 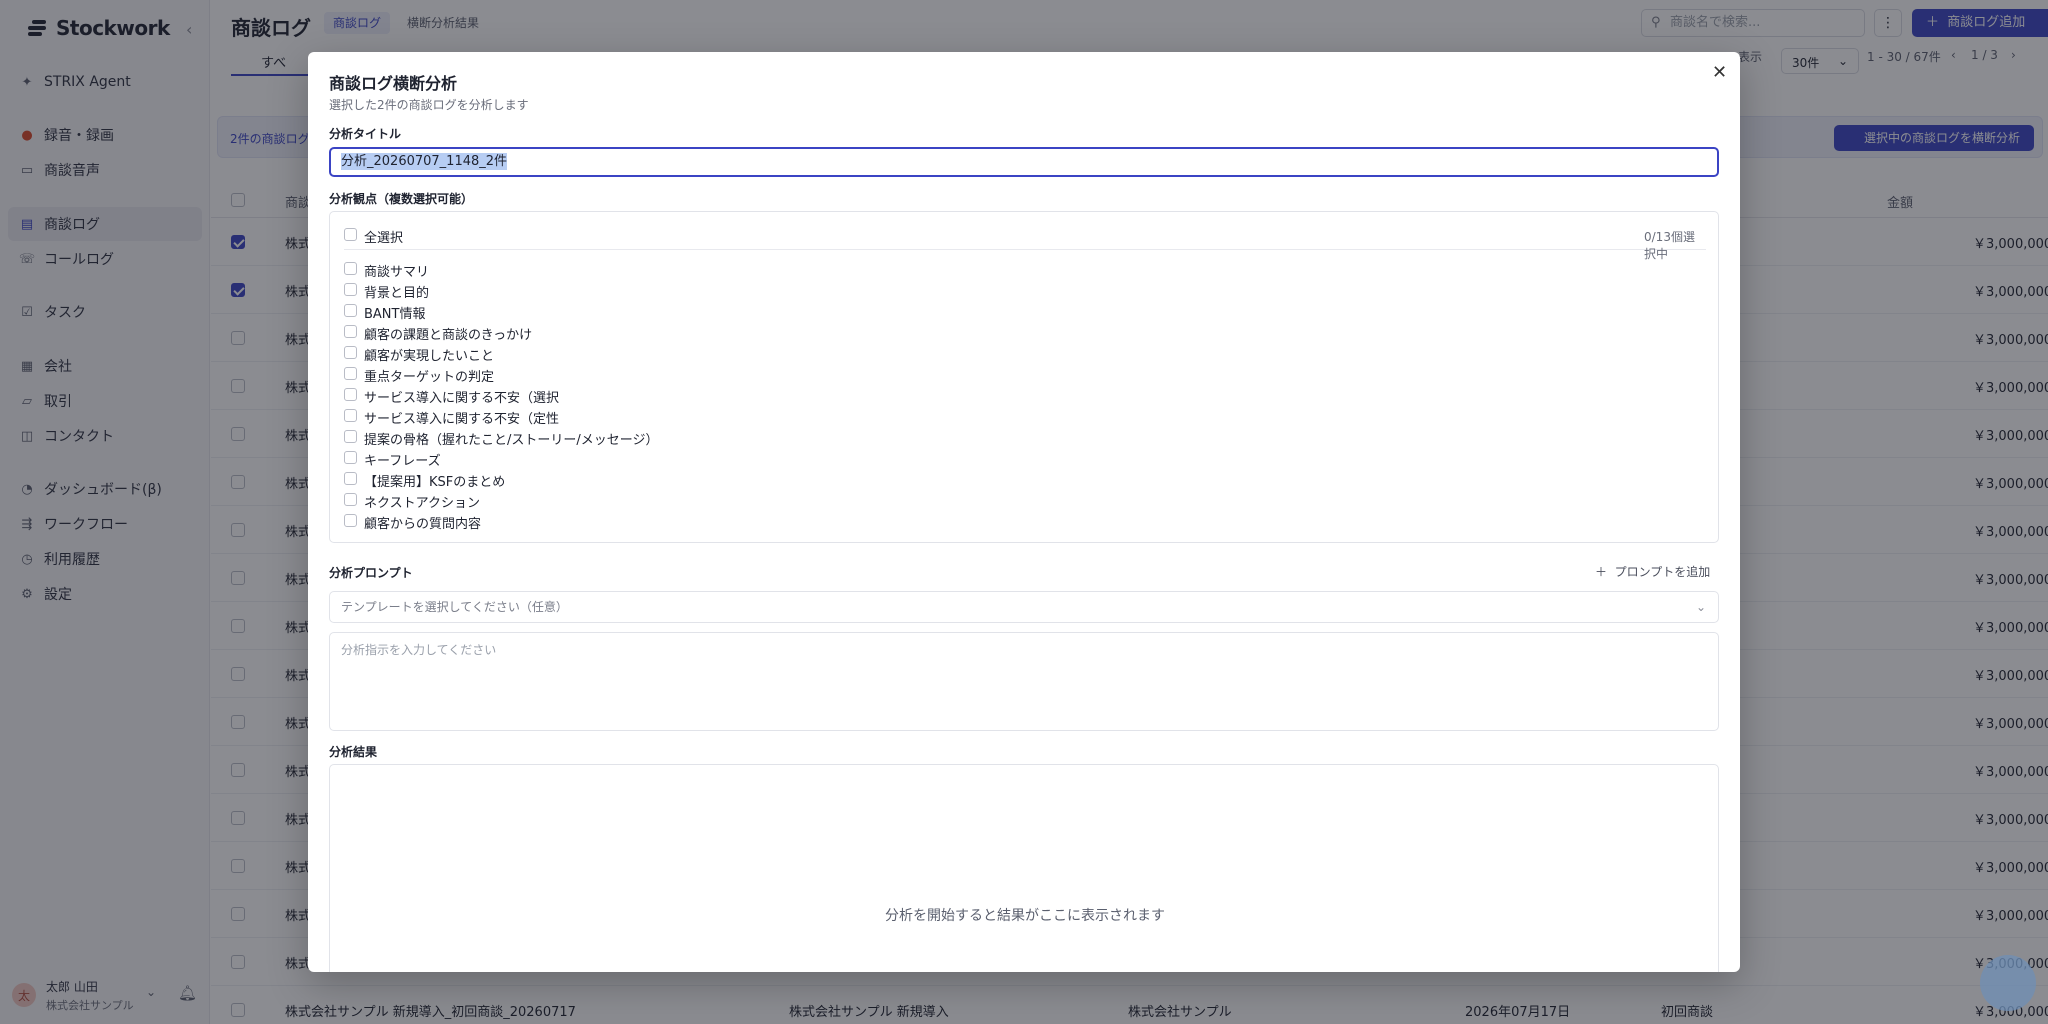 What do you see at coordinates (644, 354) in the screenshot?
I see `perspective-option: 顧客が実現したいこと` at bounding box center [644, 354].